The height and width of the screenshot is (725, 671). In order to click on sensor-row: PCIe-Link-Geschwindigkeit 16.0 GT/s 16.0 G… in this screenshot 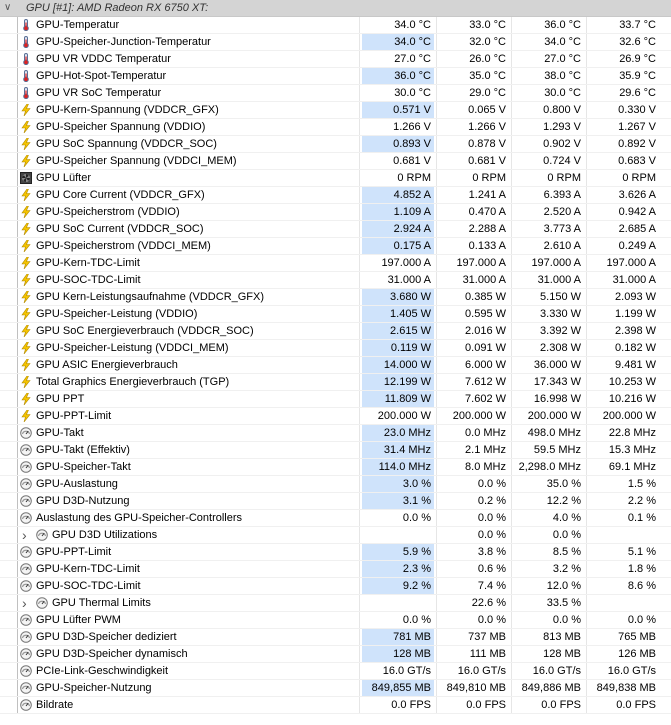, I will do `click(335, 671)`.